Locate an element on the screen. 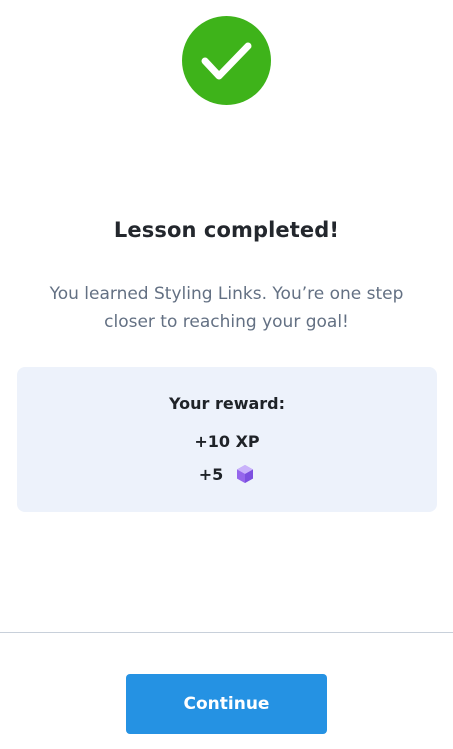 The height and width of the screenshot is (749, 453). completion-title: Lesson completed! is located at coordinates (226, 230).